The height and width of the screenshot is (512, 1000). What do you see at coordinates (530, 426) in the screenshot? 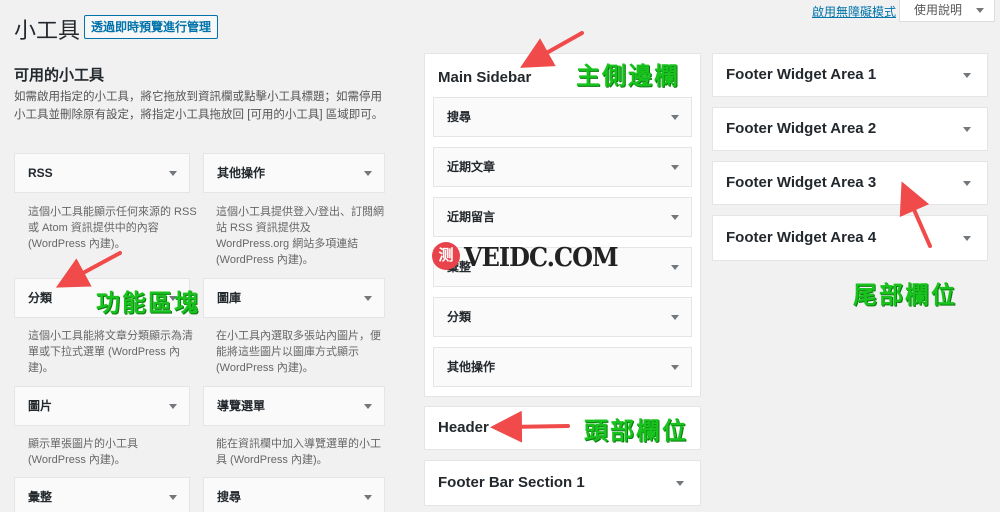
I see `arrow-header` at bounding box center [530, 426].